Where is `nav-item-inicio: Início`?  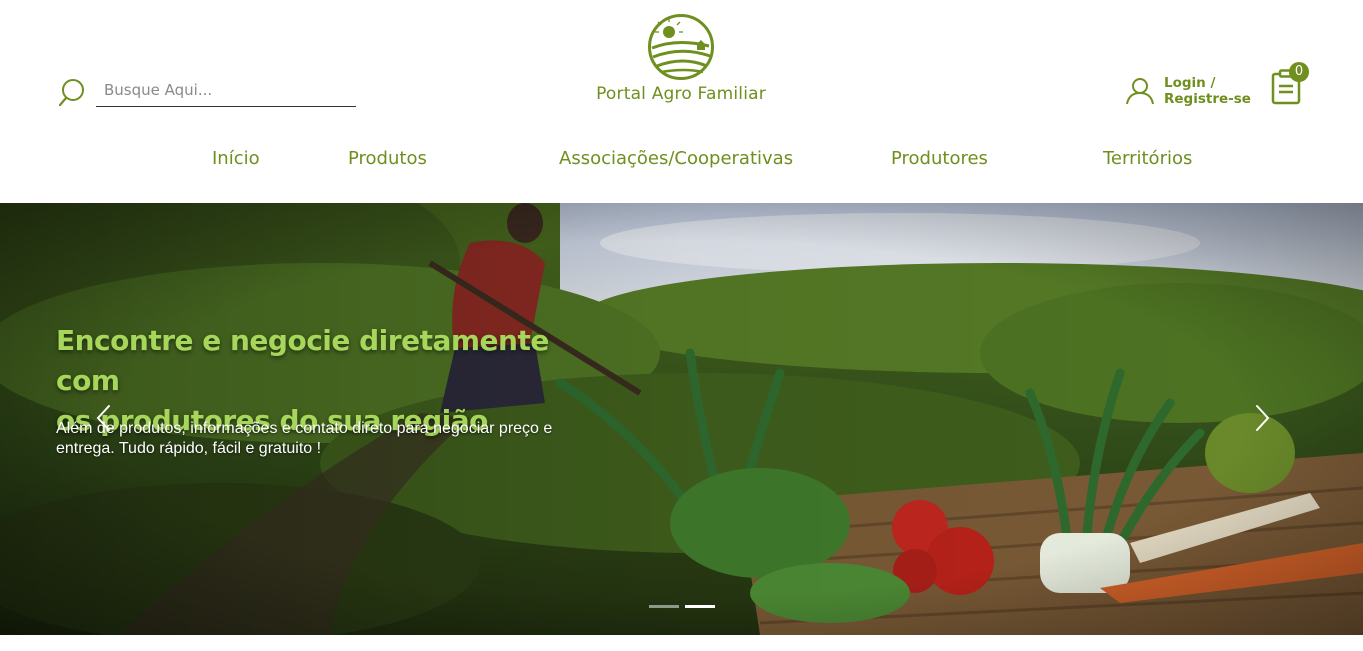
nav-item-inicio: Início is located at coordinates (236, 158).